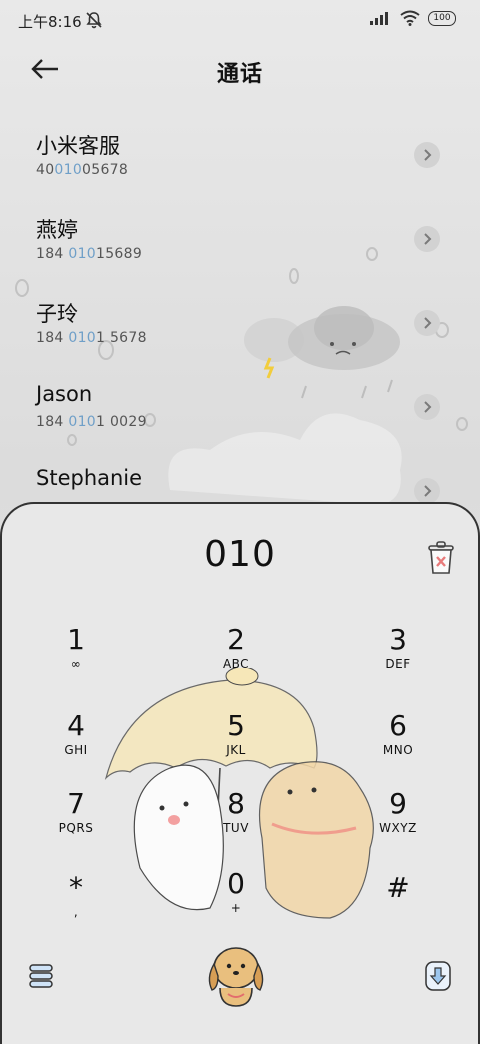 The width and height of the screenshot is (480, 1044). What do you see at coordinates (379, 18) in the screenshot?
I see `signal-icon` at bounding box center [379, 18].